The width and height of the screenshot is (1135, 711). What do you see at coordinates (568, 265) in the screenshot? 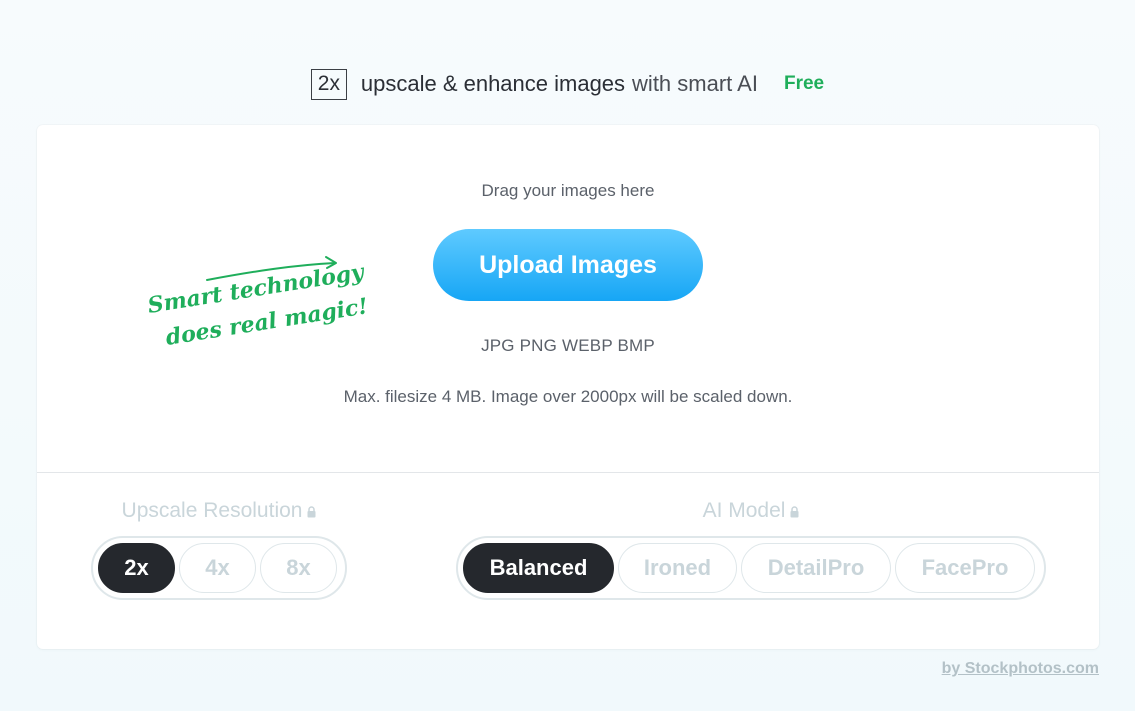
I see `upload-images-button: Upload Images` at bounding box center [568, 265].